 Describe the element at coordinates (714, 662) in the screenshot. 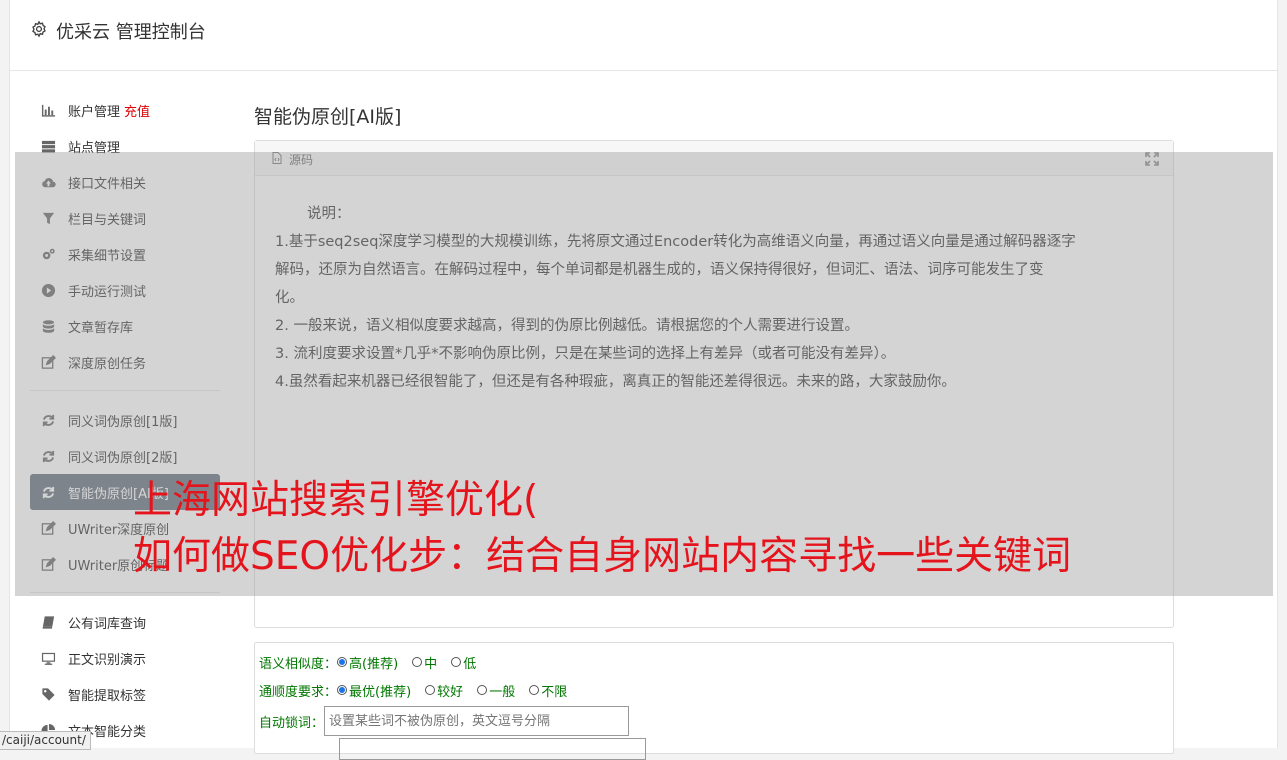

I see `similarity-row: 语义相似度： 高(推荐) 中 低` at that location.